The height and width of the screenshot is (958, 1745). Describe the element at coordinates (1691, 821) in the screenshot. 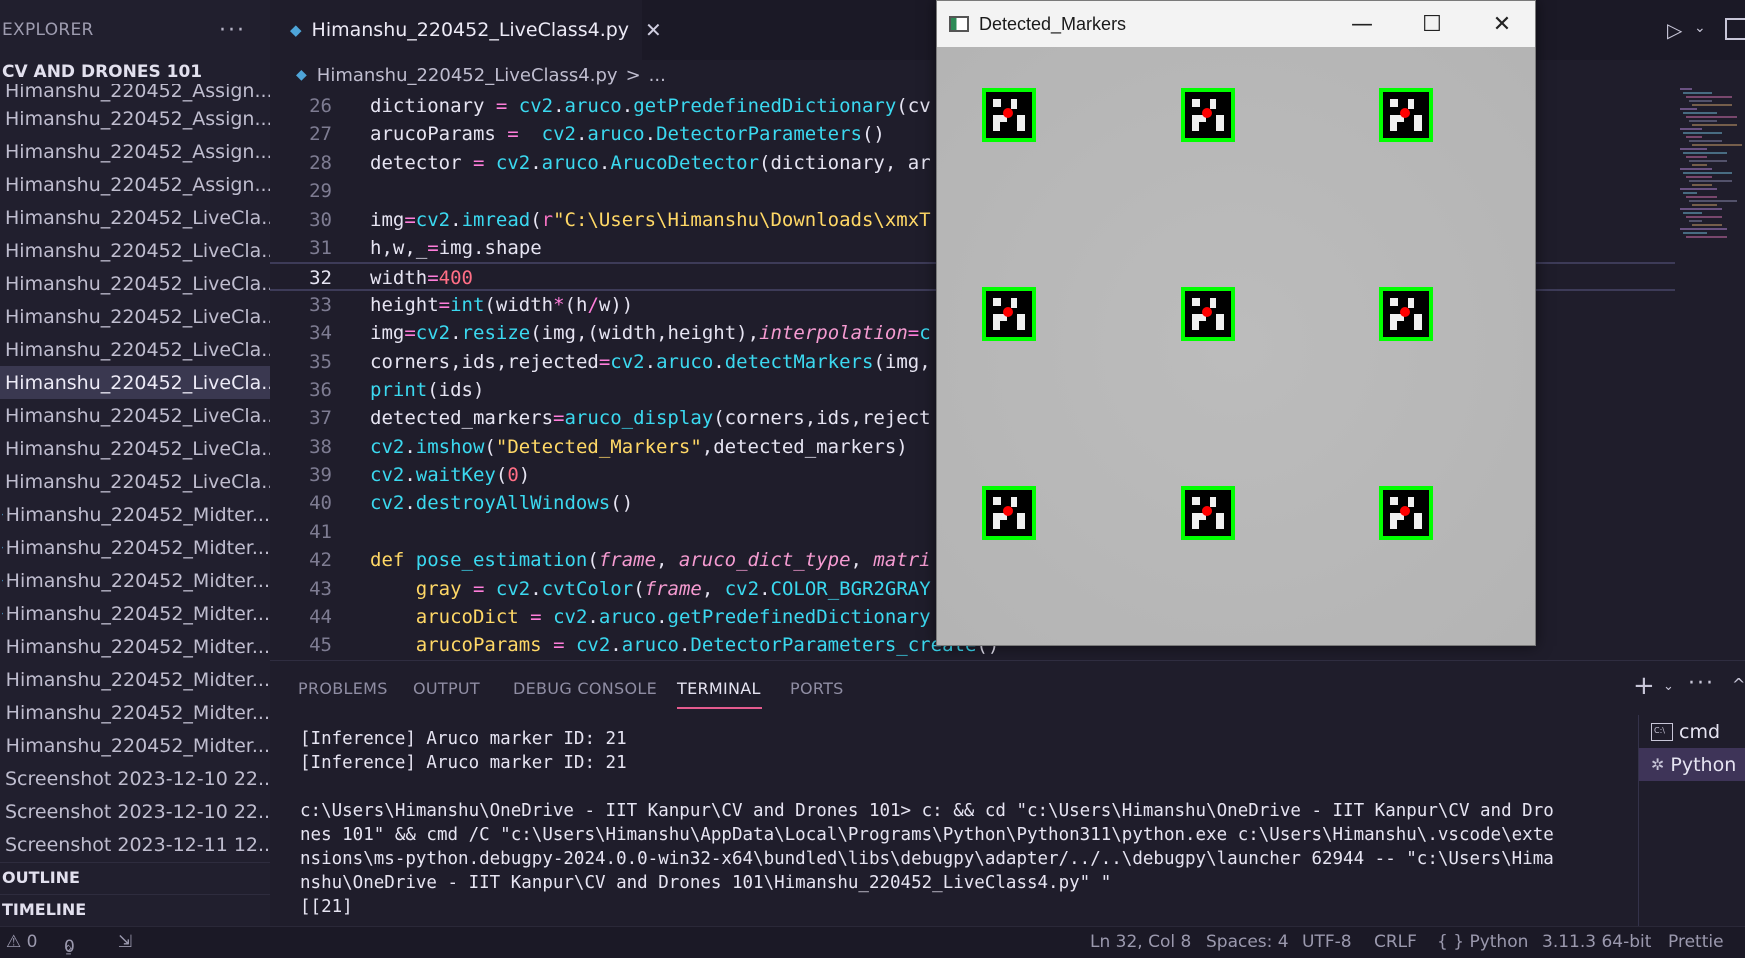

I see `terminal-list: C:\ cmd ✲ Python` at that location.